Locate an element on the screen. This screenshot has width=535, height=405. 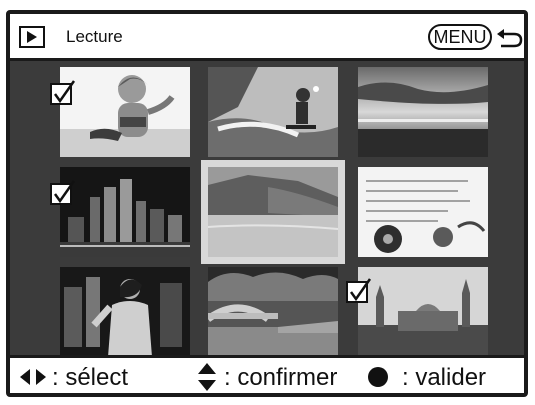
validate-hint: : valider is located at coordinates (444, 377).